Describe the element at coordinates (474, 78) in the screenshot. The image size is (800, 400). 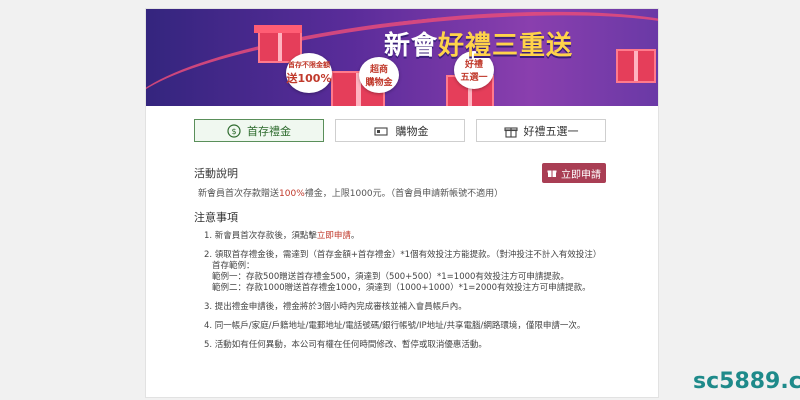
I see `bubble-line: 五選一` at that location.